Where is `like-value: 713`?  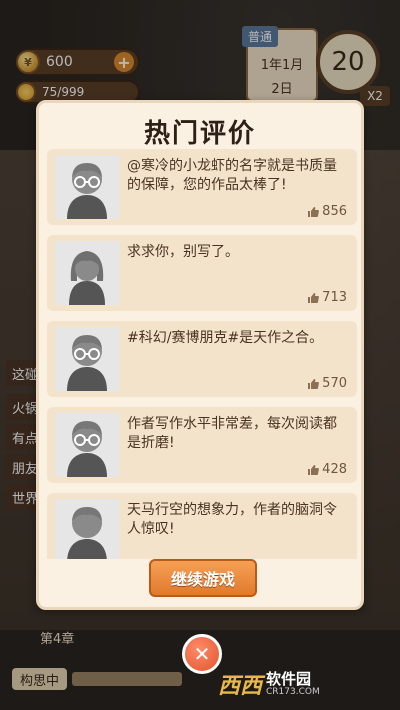
like-value: 713 is located at coordinates (334, 297).